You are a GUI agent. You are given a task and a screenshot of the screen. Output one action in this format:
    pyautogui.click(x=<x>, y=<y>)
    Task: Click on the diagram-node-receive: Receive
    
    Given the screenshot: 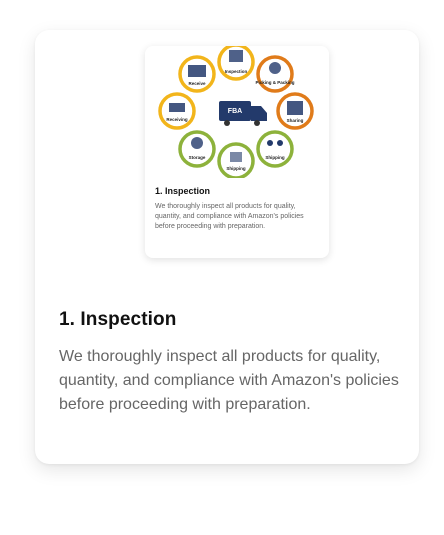 What is the action you would take?
    pyautogui.click(x=197, y=74)
    